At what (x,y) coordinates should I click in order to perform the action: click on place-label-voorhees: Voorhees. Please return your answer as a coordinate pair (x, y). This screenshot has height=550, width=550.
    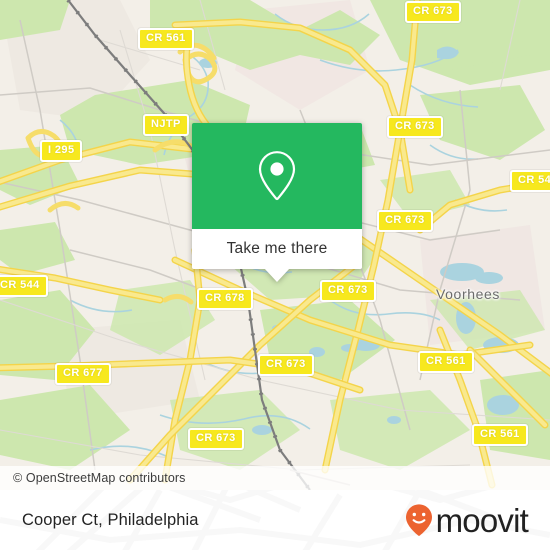
    Looking at the image, I should click on (468, 294).